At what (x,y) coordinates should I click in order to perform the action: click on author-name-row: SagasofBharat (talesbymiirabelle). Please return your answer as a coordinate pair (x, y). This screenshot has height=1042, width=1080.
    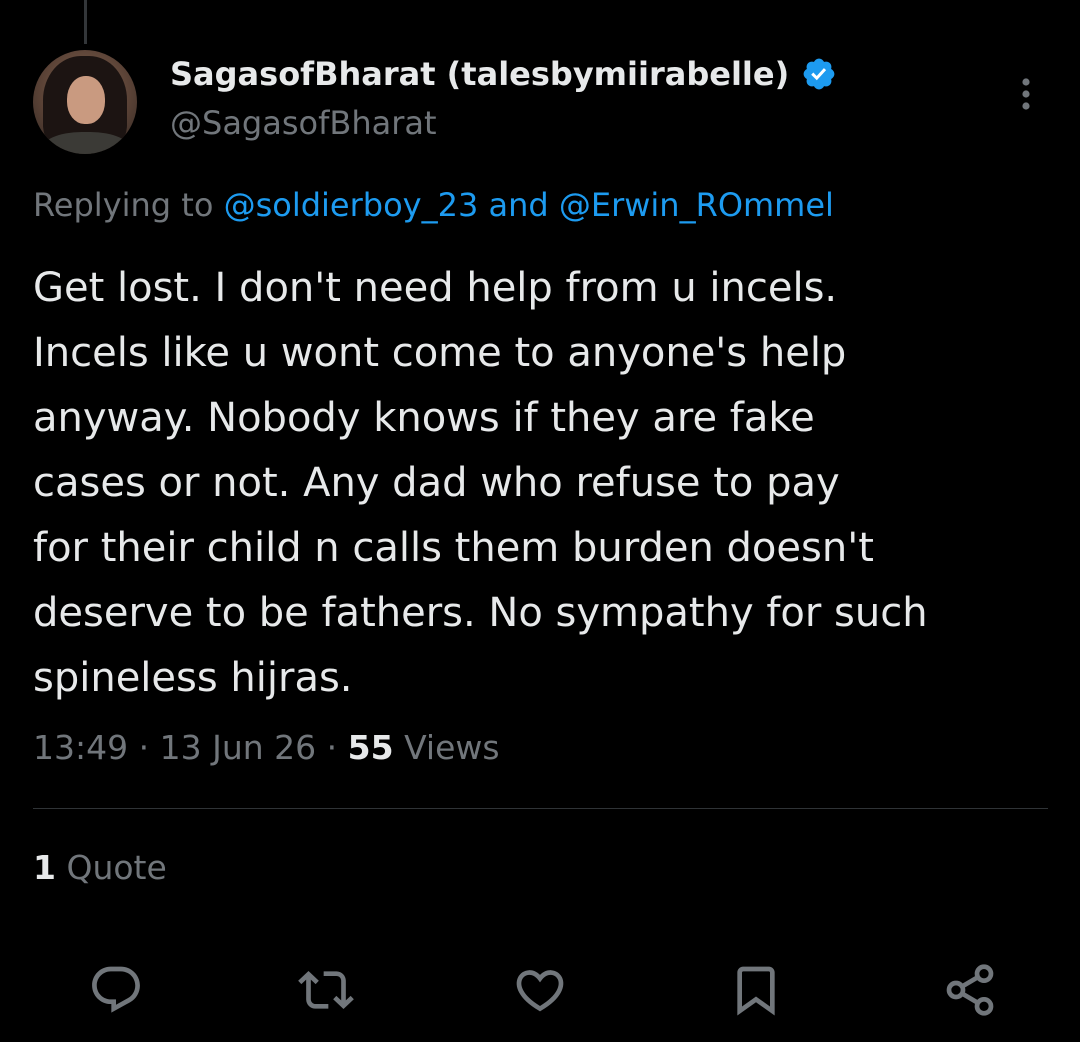
    Looking at the image, I should click on (503, 74).